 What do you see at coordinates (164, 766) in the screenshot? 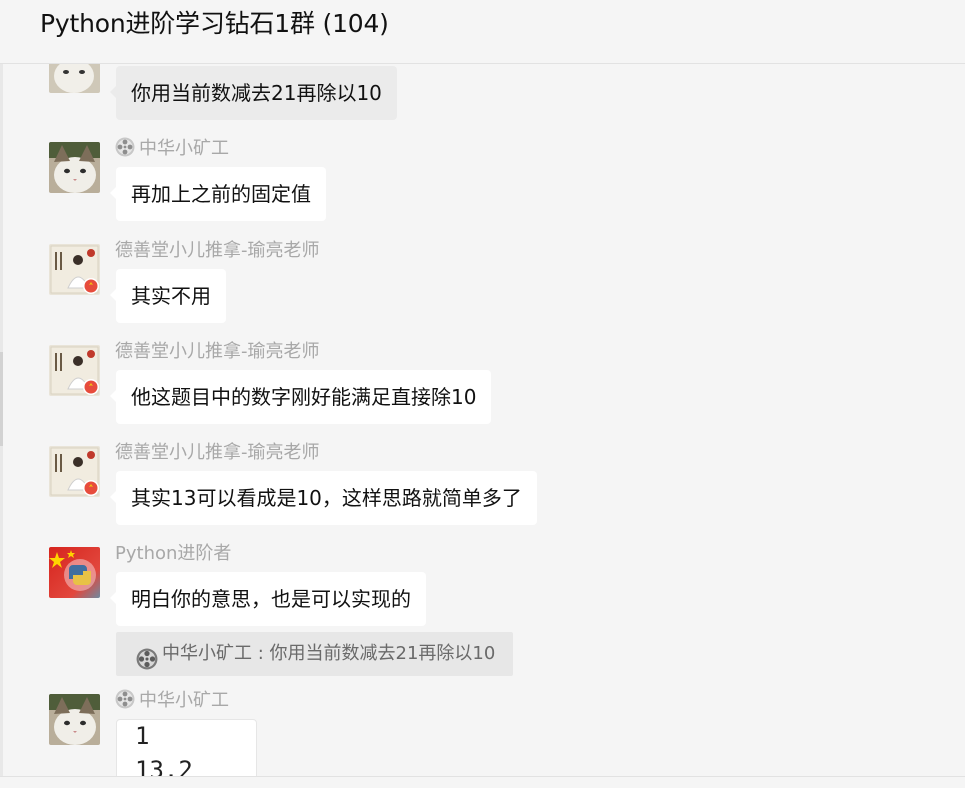
I see `image-text-line: 13.2` at bounding box center [164, 766].